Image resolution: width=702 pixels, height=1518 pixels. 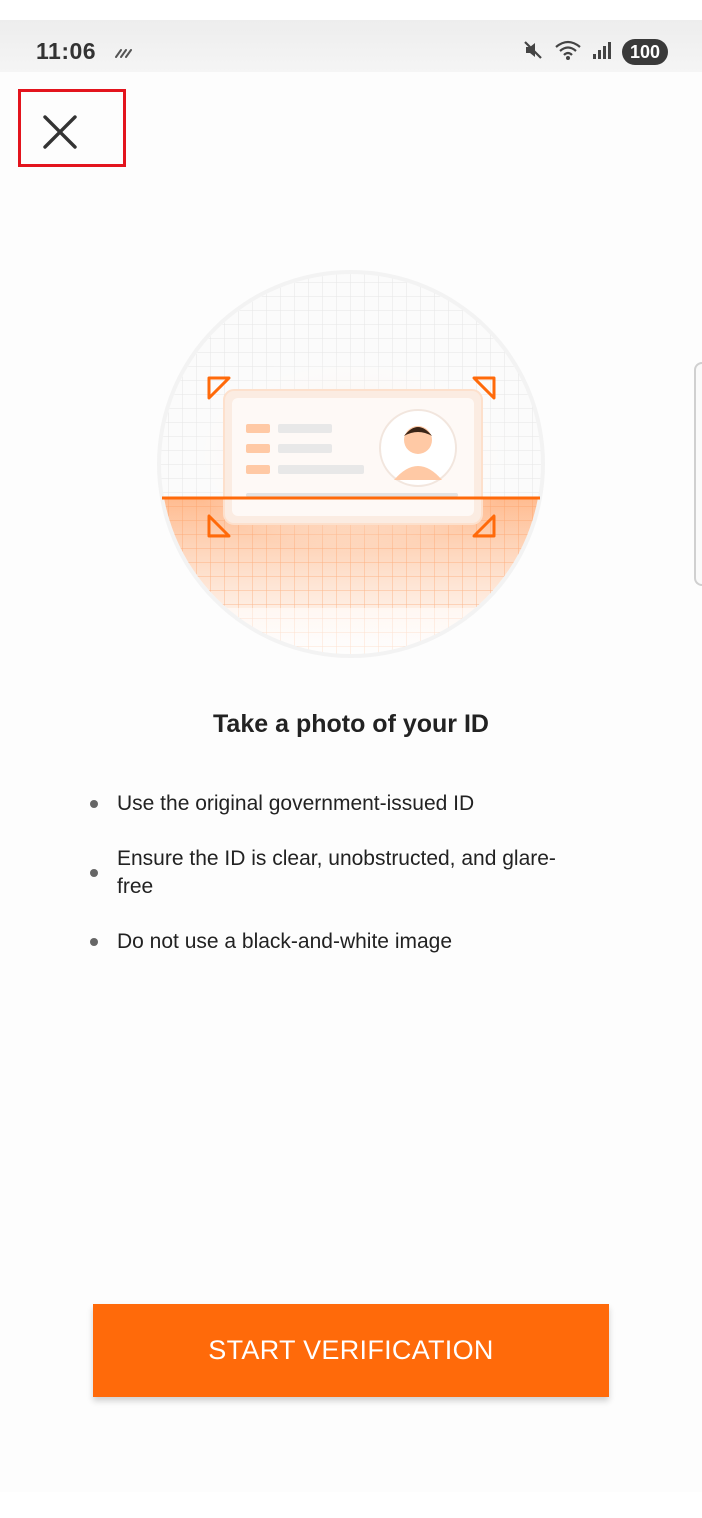 I want to click on mute-icon, so click(x=533, y=52).